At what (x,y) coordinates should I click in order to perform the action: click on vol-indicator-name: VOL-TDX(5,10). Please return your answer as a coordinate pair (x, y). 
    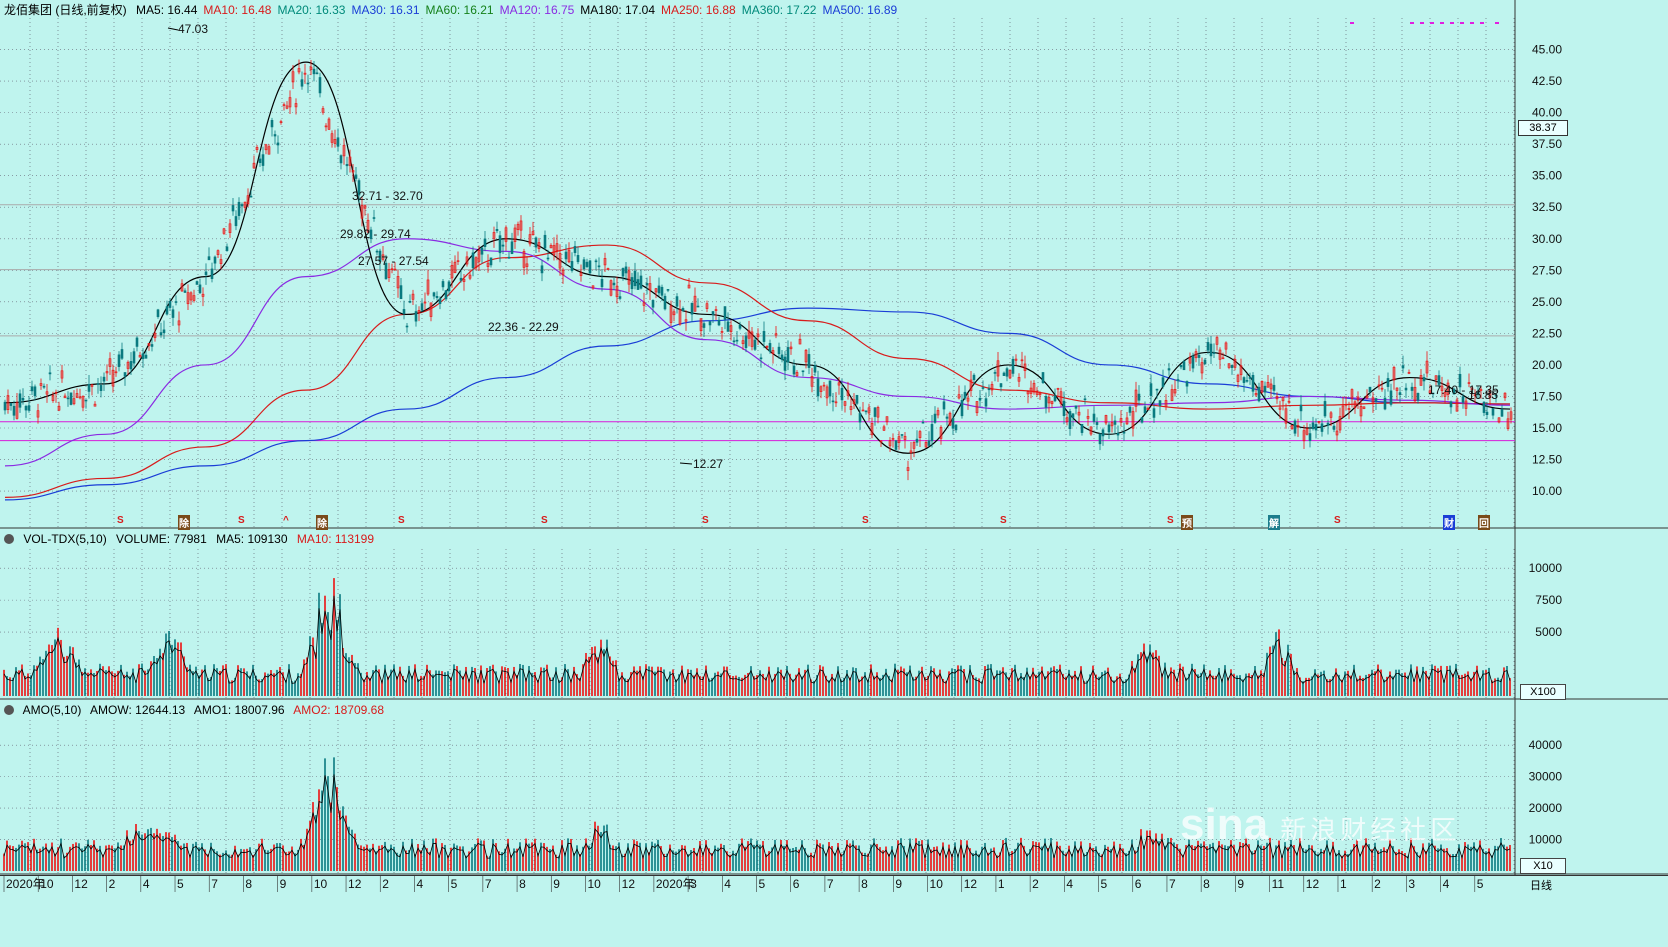
    Looking at the image, I should click on (65, 539).